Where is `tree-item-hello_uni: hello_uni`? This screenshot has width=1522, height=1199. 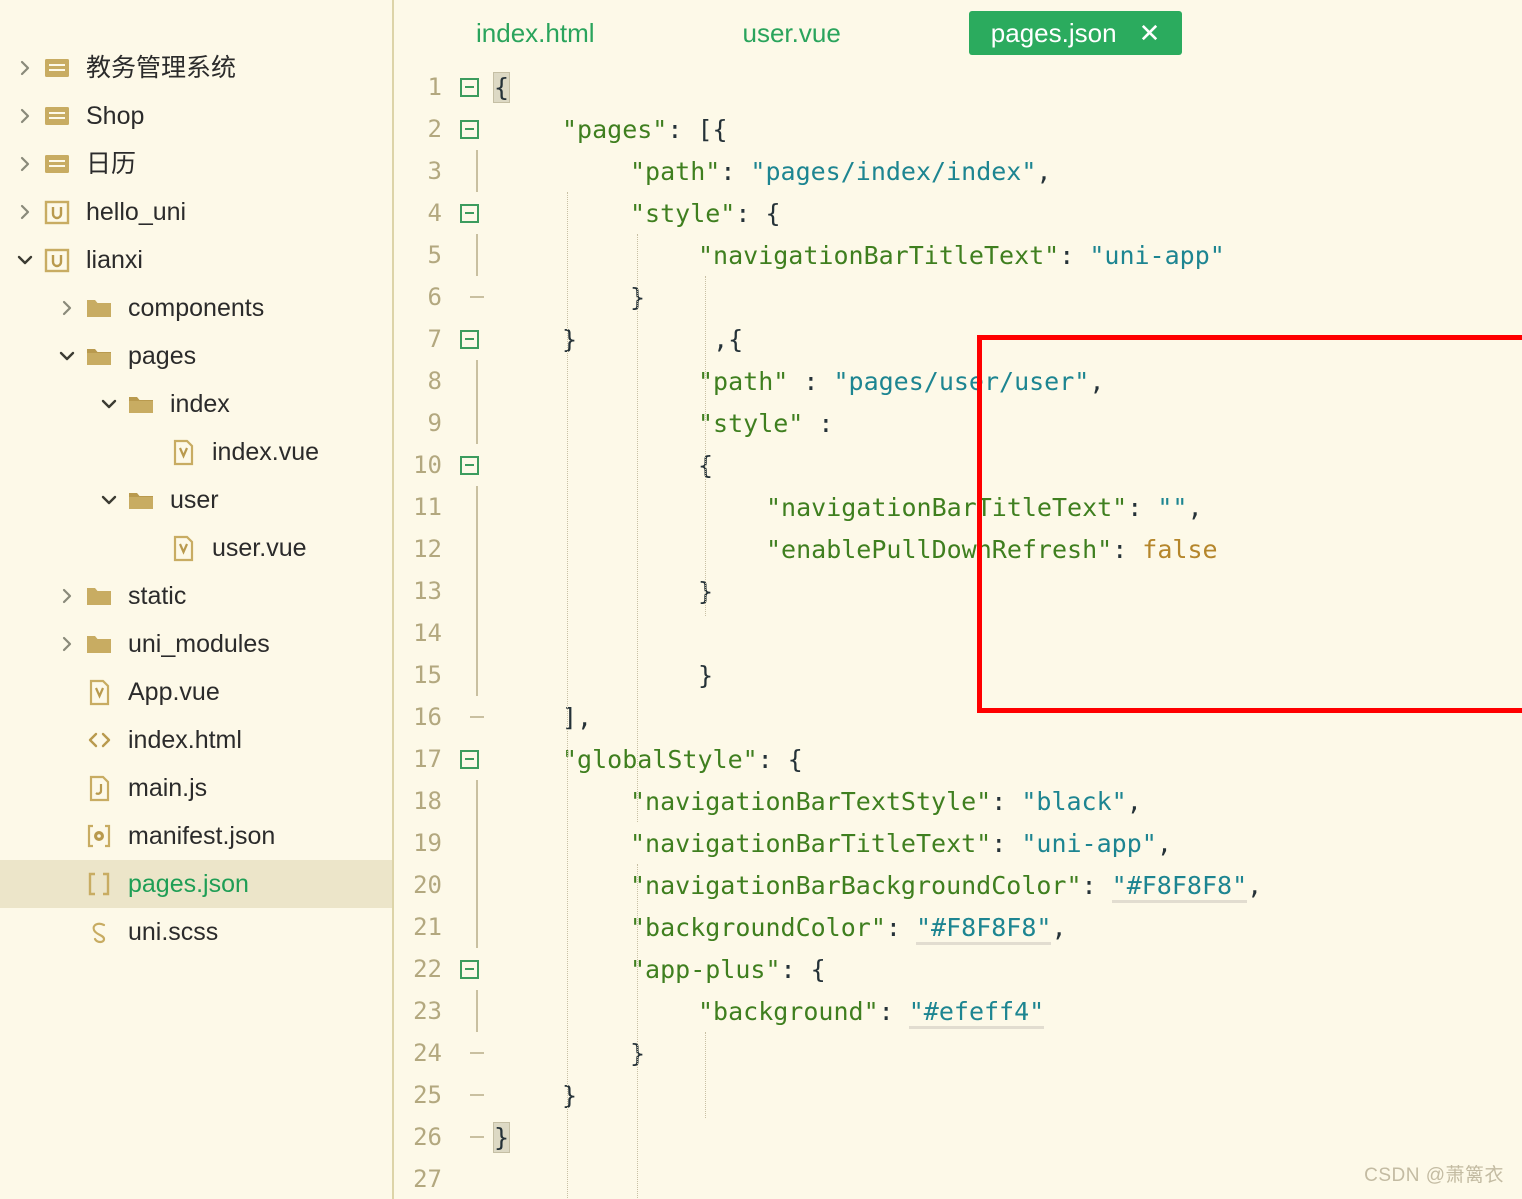 tree-item-hello_uni: hello_uni is located at coordinates (196, 212).